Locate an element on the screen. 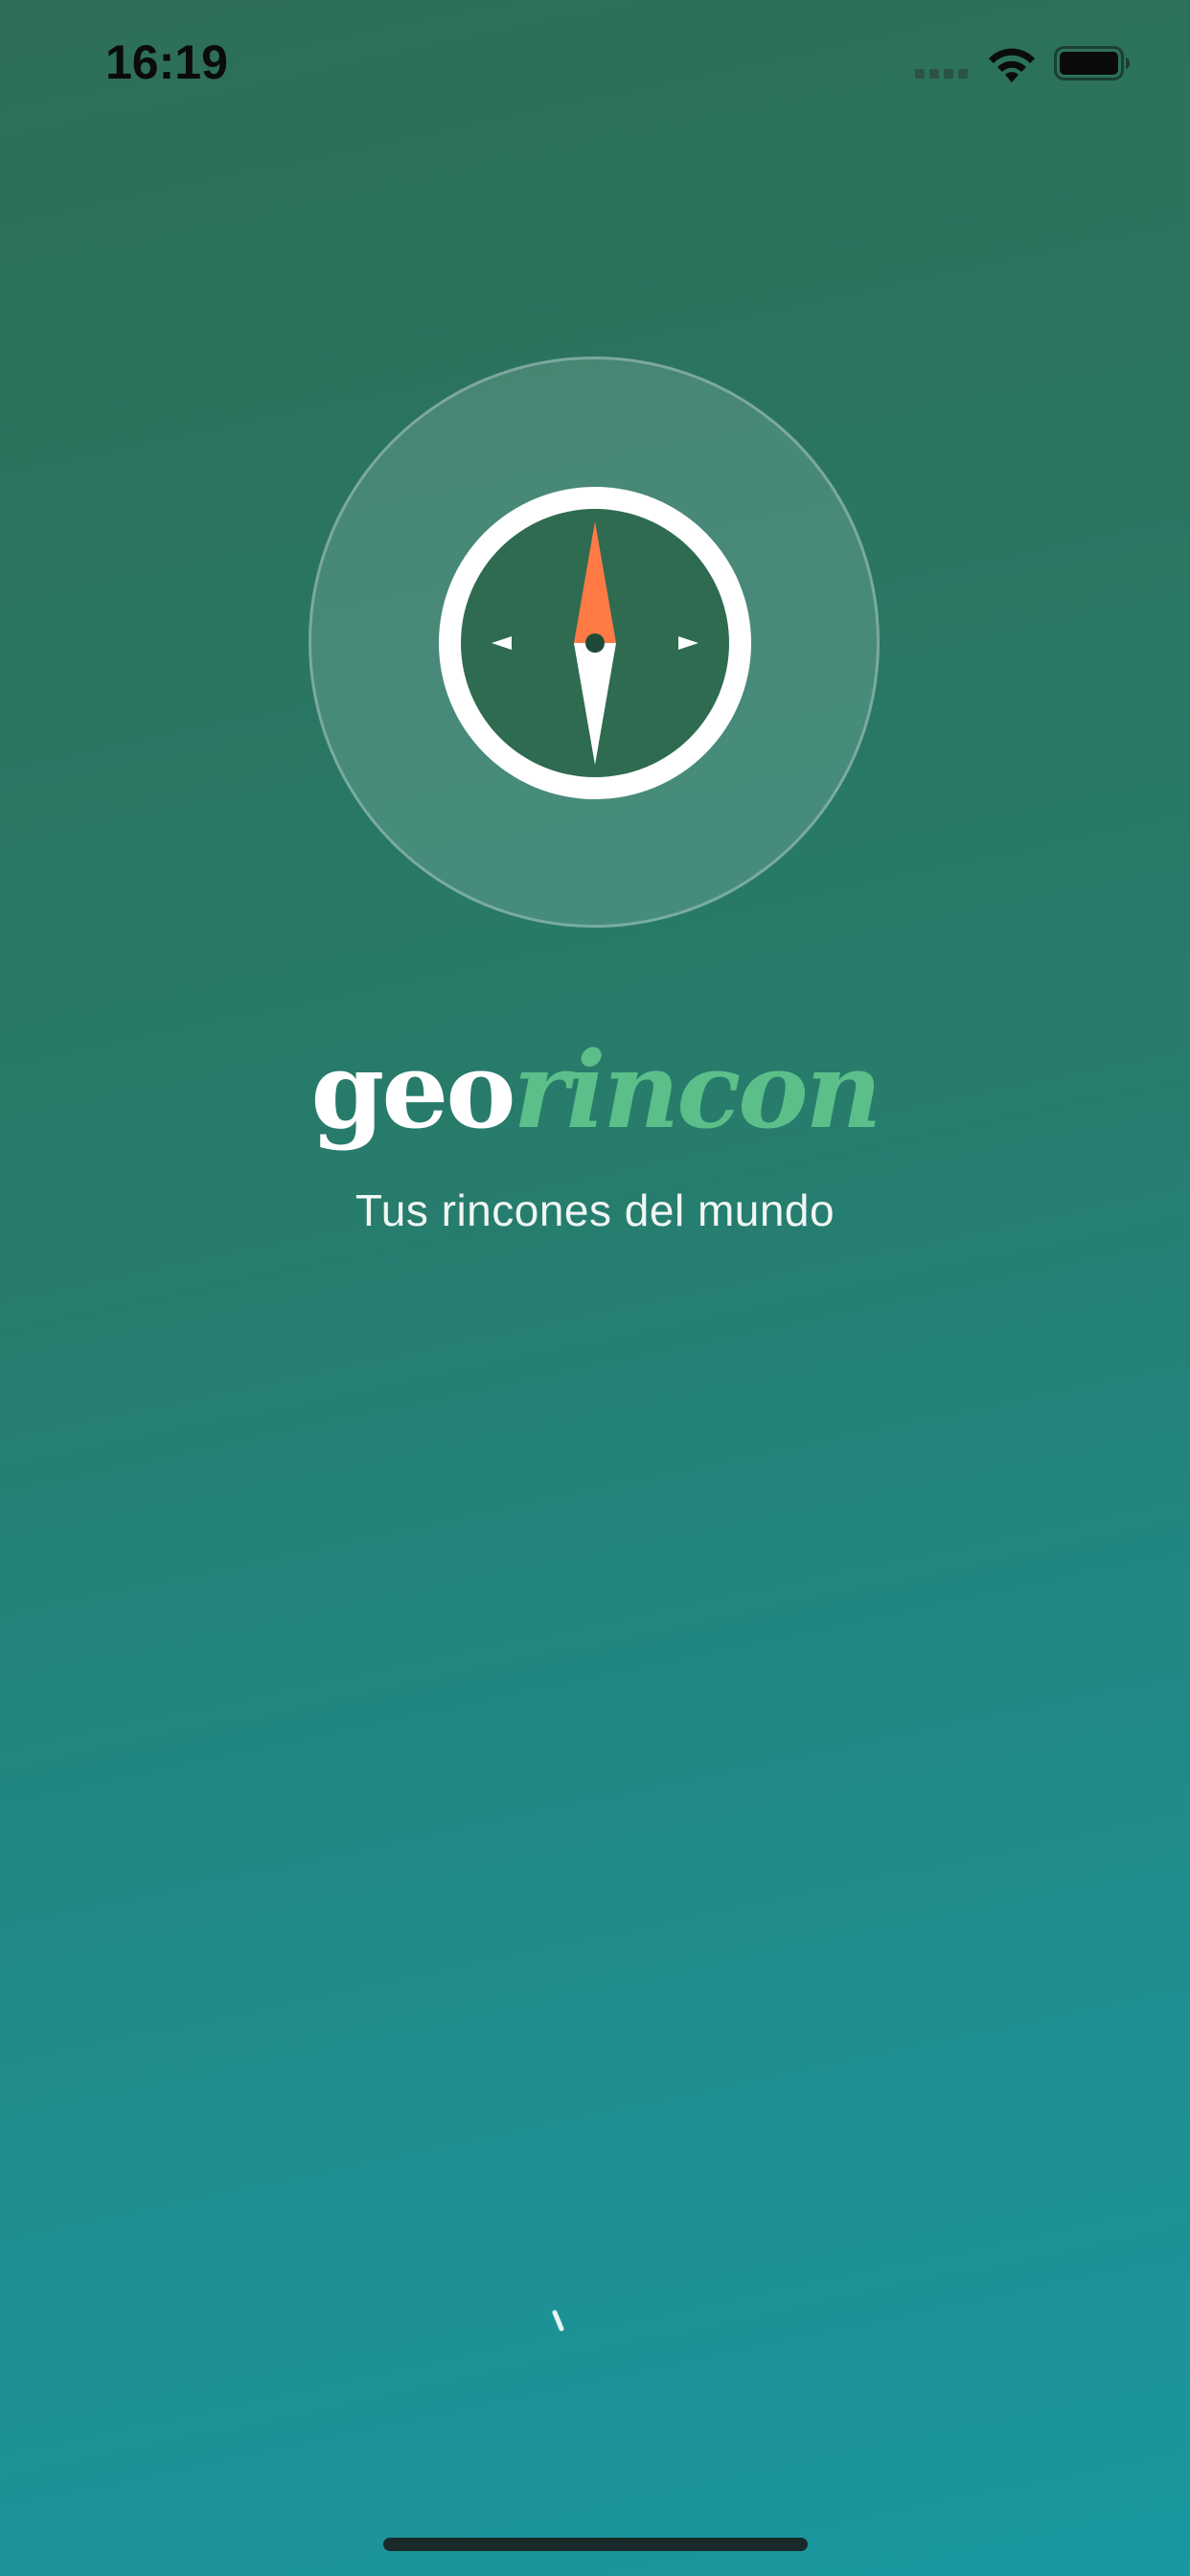  compass-icon is located at coordinates (595, 643).